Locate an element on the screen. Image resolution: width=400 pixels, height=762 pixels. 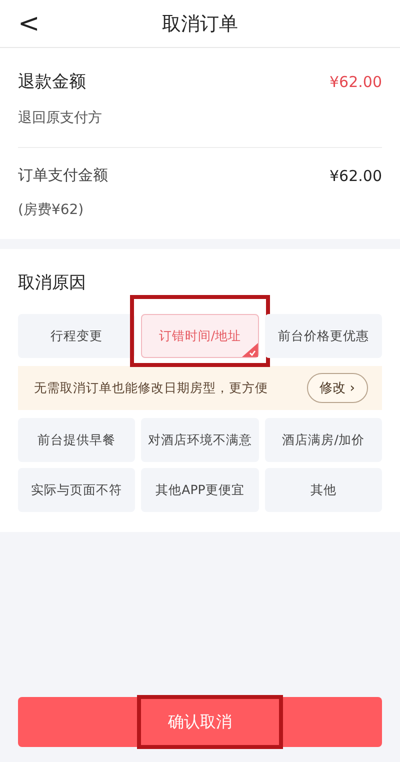
back-button: < is located at coordinates (29, 24).